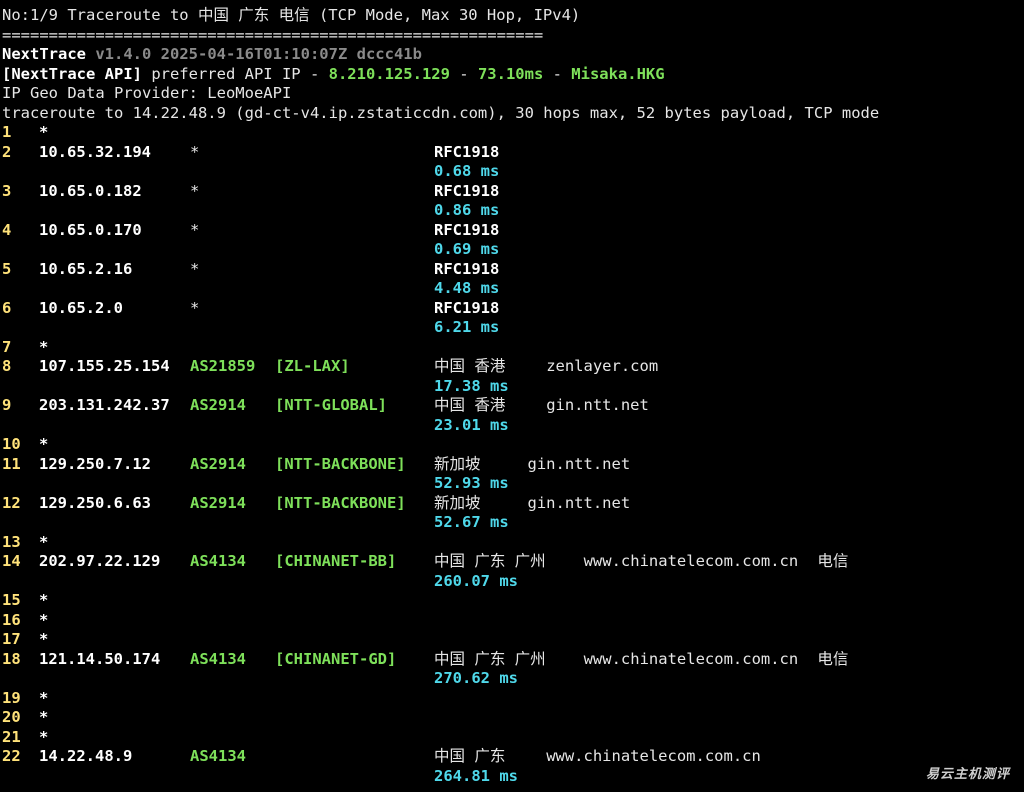  Describe the element at coordinates (602, 366) in the screenshot. I see `hop-domain: zenlayer.com` at that location.